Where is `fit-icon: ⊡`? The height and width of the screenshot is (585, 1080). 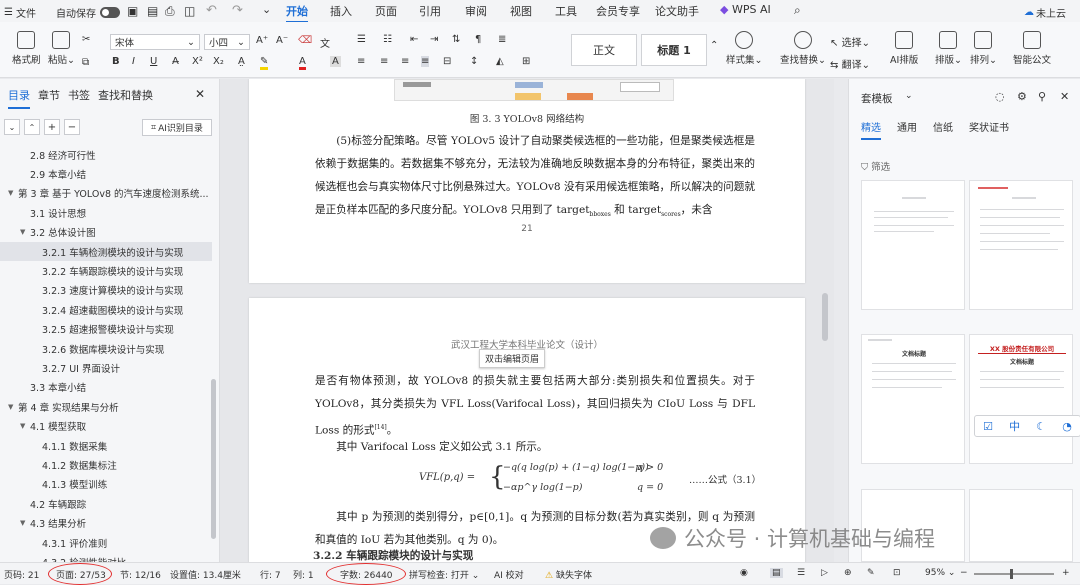 fit-icon: ⊡ is located at coordinates (897, 573).